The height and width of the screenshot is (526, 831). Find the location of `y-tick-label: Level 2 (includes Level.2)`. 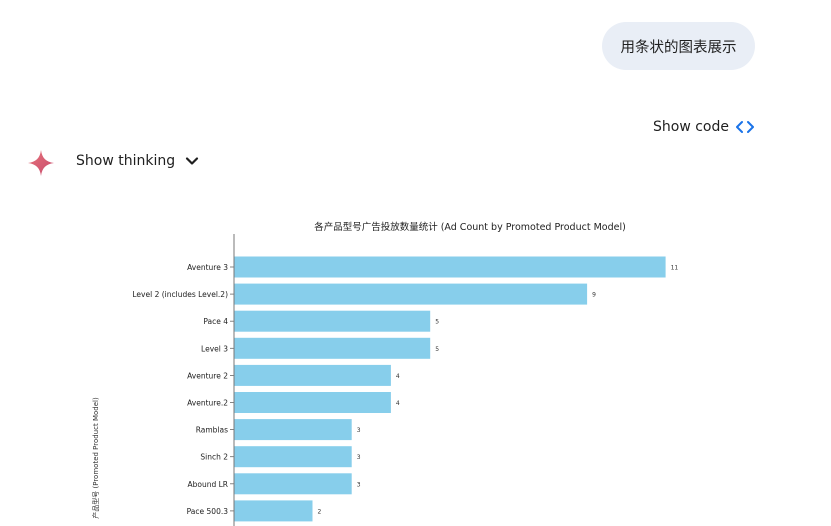

y-tick-label: Level 2 (includes Level.2) is located at coordinates (180, 294).